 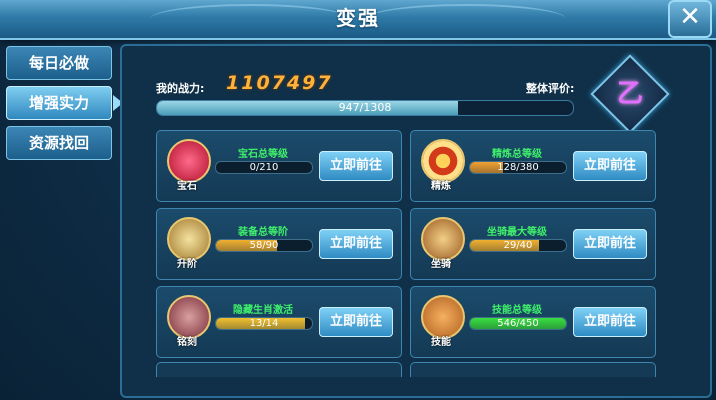 I want to click on card-progress-bar: 0/210, so click(x=264, y=167).